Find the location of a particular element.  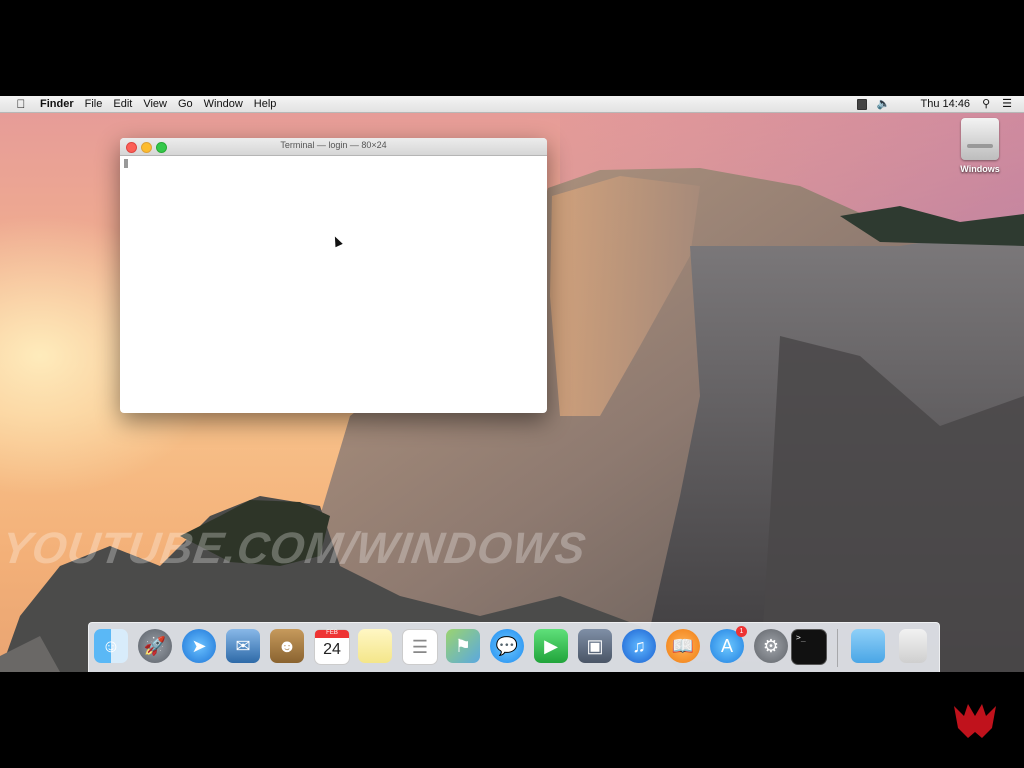

dock-safari-icon: ➤ is located at coordinates (199, 646).